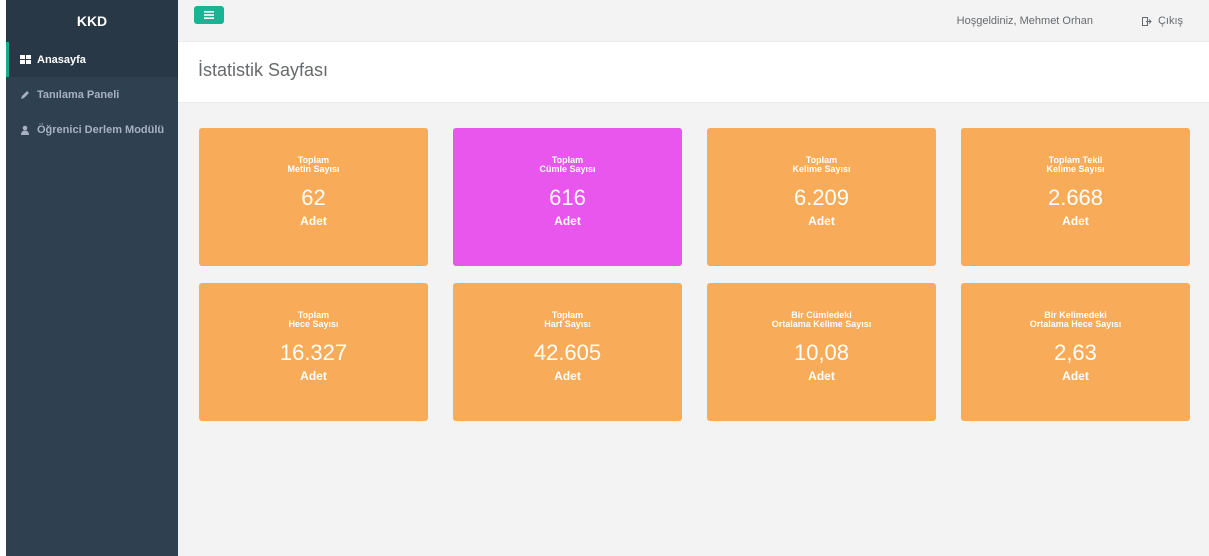 The height and width of the screenshot is (556, 1209). I want to click on stat-value: 42.605, so click(567, 352).